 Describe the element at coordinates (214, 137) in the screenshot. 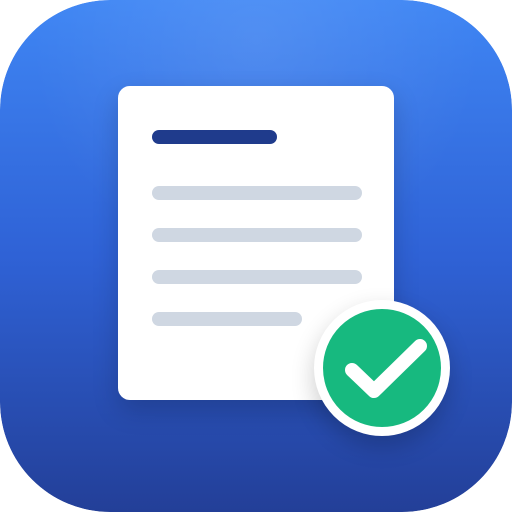

I see `document-title-bar` at that location.